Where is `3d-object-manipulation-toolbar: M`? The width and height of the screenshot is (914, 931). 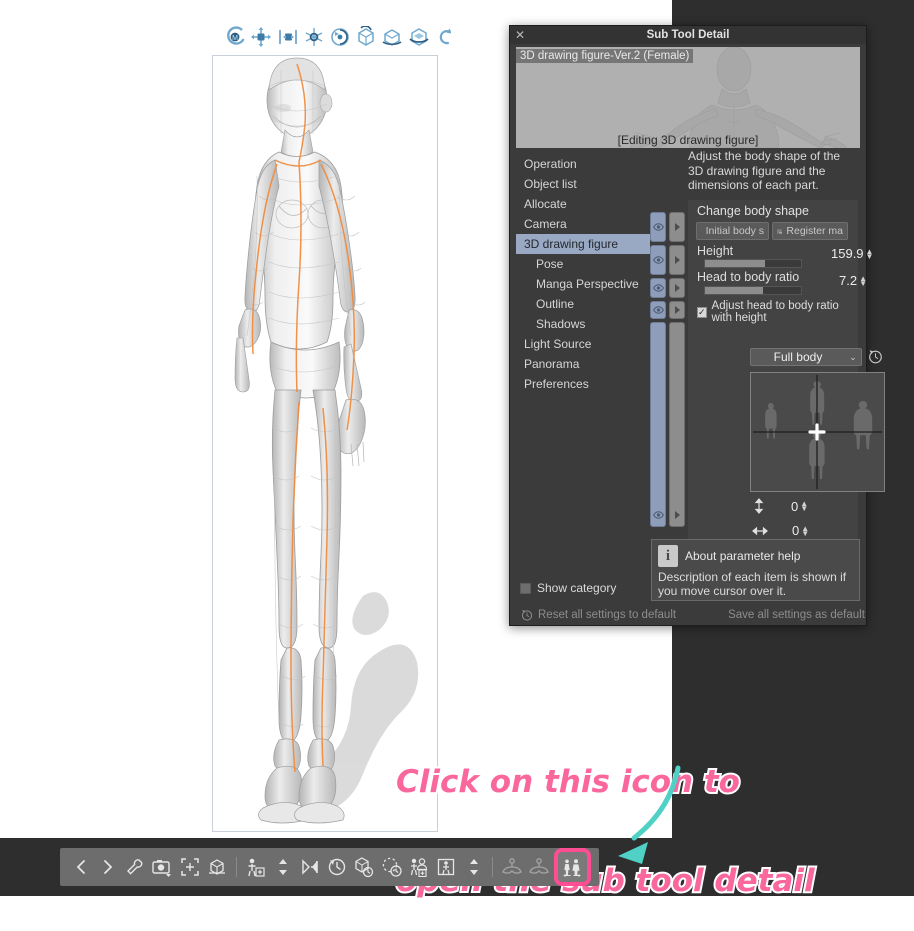 3d-object-manipulation-toolbar: M is located at coordinates (340, 37).